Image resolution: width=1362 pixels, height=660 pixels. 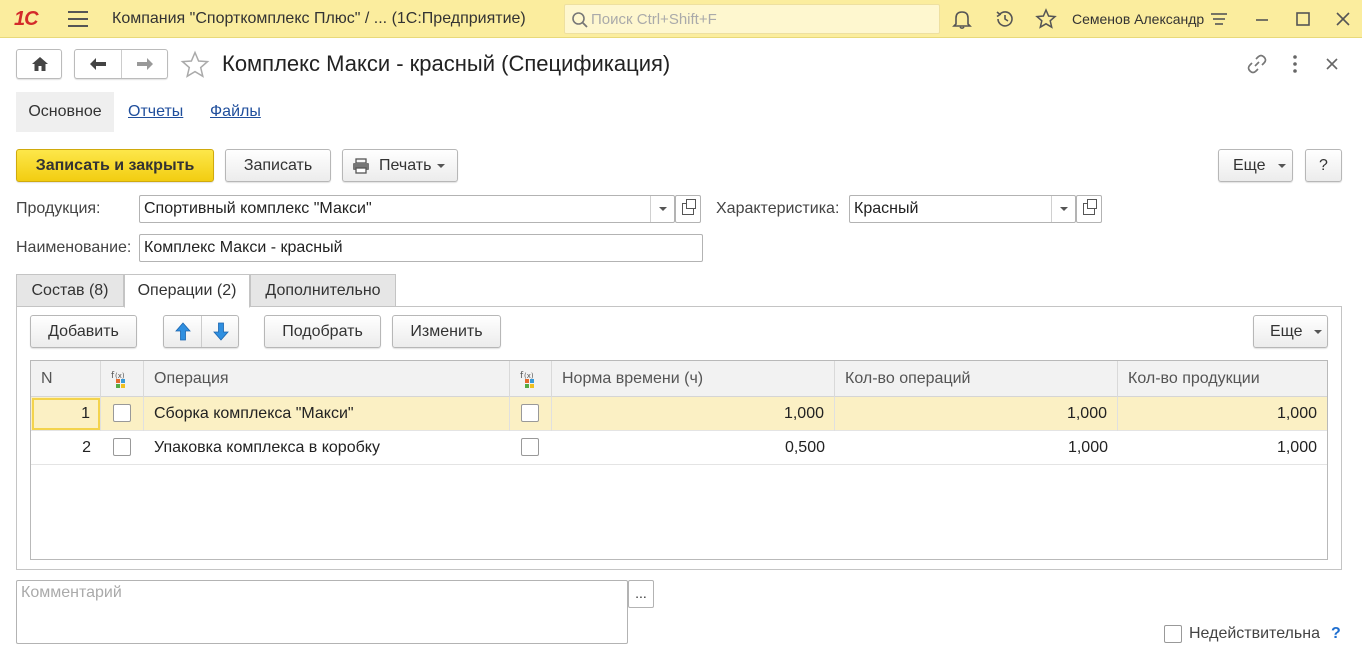 I want to click on search-input, so click(x=761, y=19).